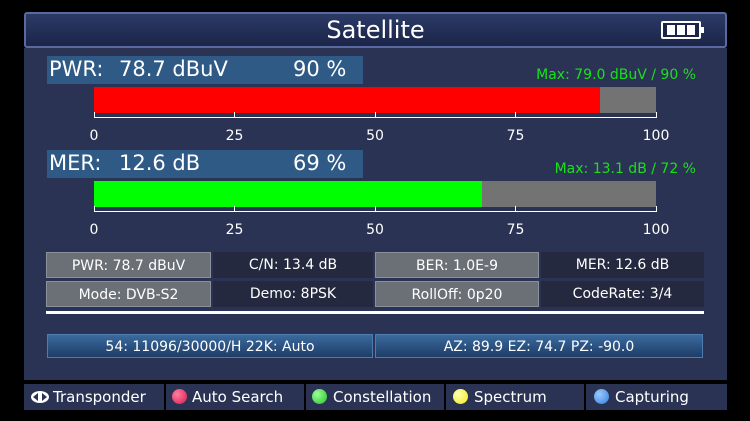  I want to click on stat-coderate: CodeRate: 3/4, so click(622, 294).